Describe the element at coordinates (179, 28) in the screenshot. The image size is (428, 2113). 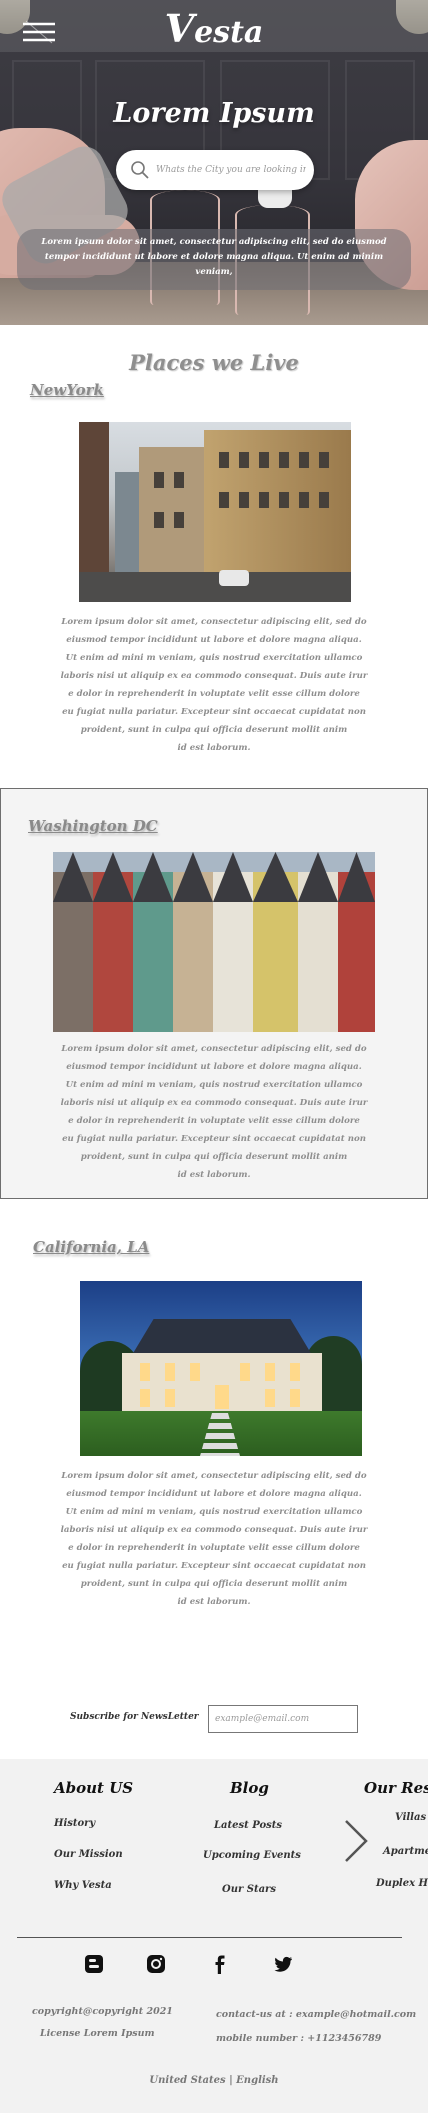
I see `brand-initial: V` at that location.